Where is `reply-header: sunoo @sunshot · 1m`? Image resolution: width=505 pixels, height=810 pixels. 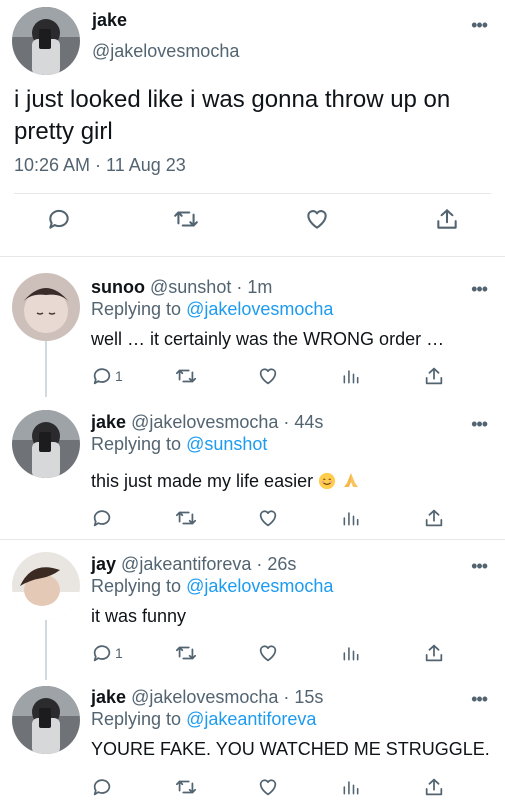
reply-header: sunoo @sunshot · 1m is located at coordinates (181, 287).